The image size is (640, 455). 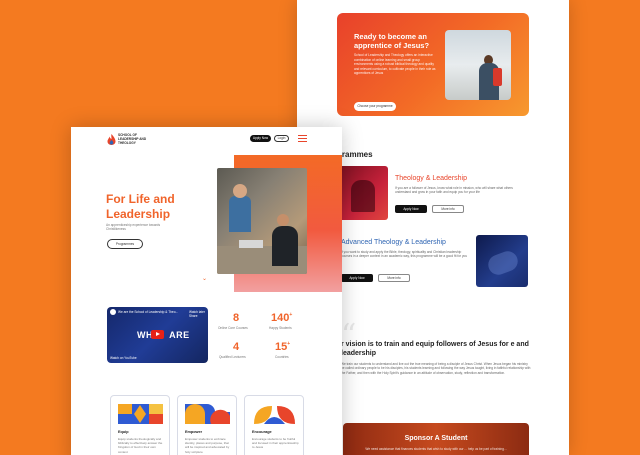 What do you see at coordinates (392, 41) in the screenshot?
I see `banner-title: Ready to become an apprentice of Jesus?` at bounding box center [392, 41].